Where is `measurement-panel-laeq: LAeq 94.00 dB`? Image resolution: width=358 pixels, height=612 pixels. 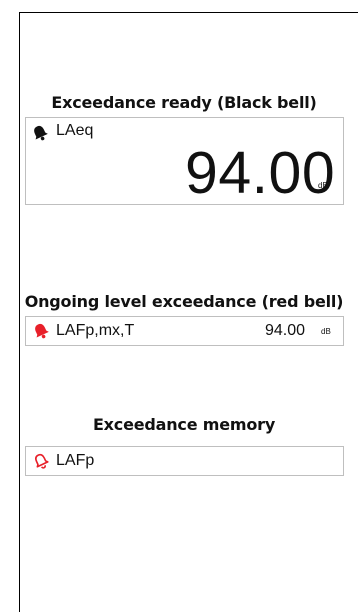 measurement-panel-laeq: LAeq 94.00 dB is located at coordinates (184, 161).